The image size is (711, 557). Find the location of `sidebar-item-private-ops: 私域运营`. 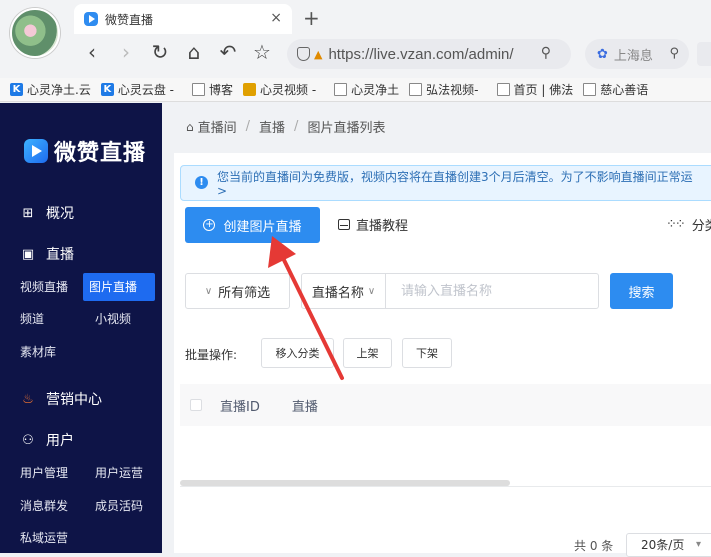

sidebar-item-private-ops: 私域运营 is located at coordinates (44, 538).